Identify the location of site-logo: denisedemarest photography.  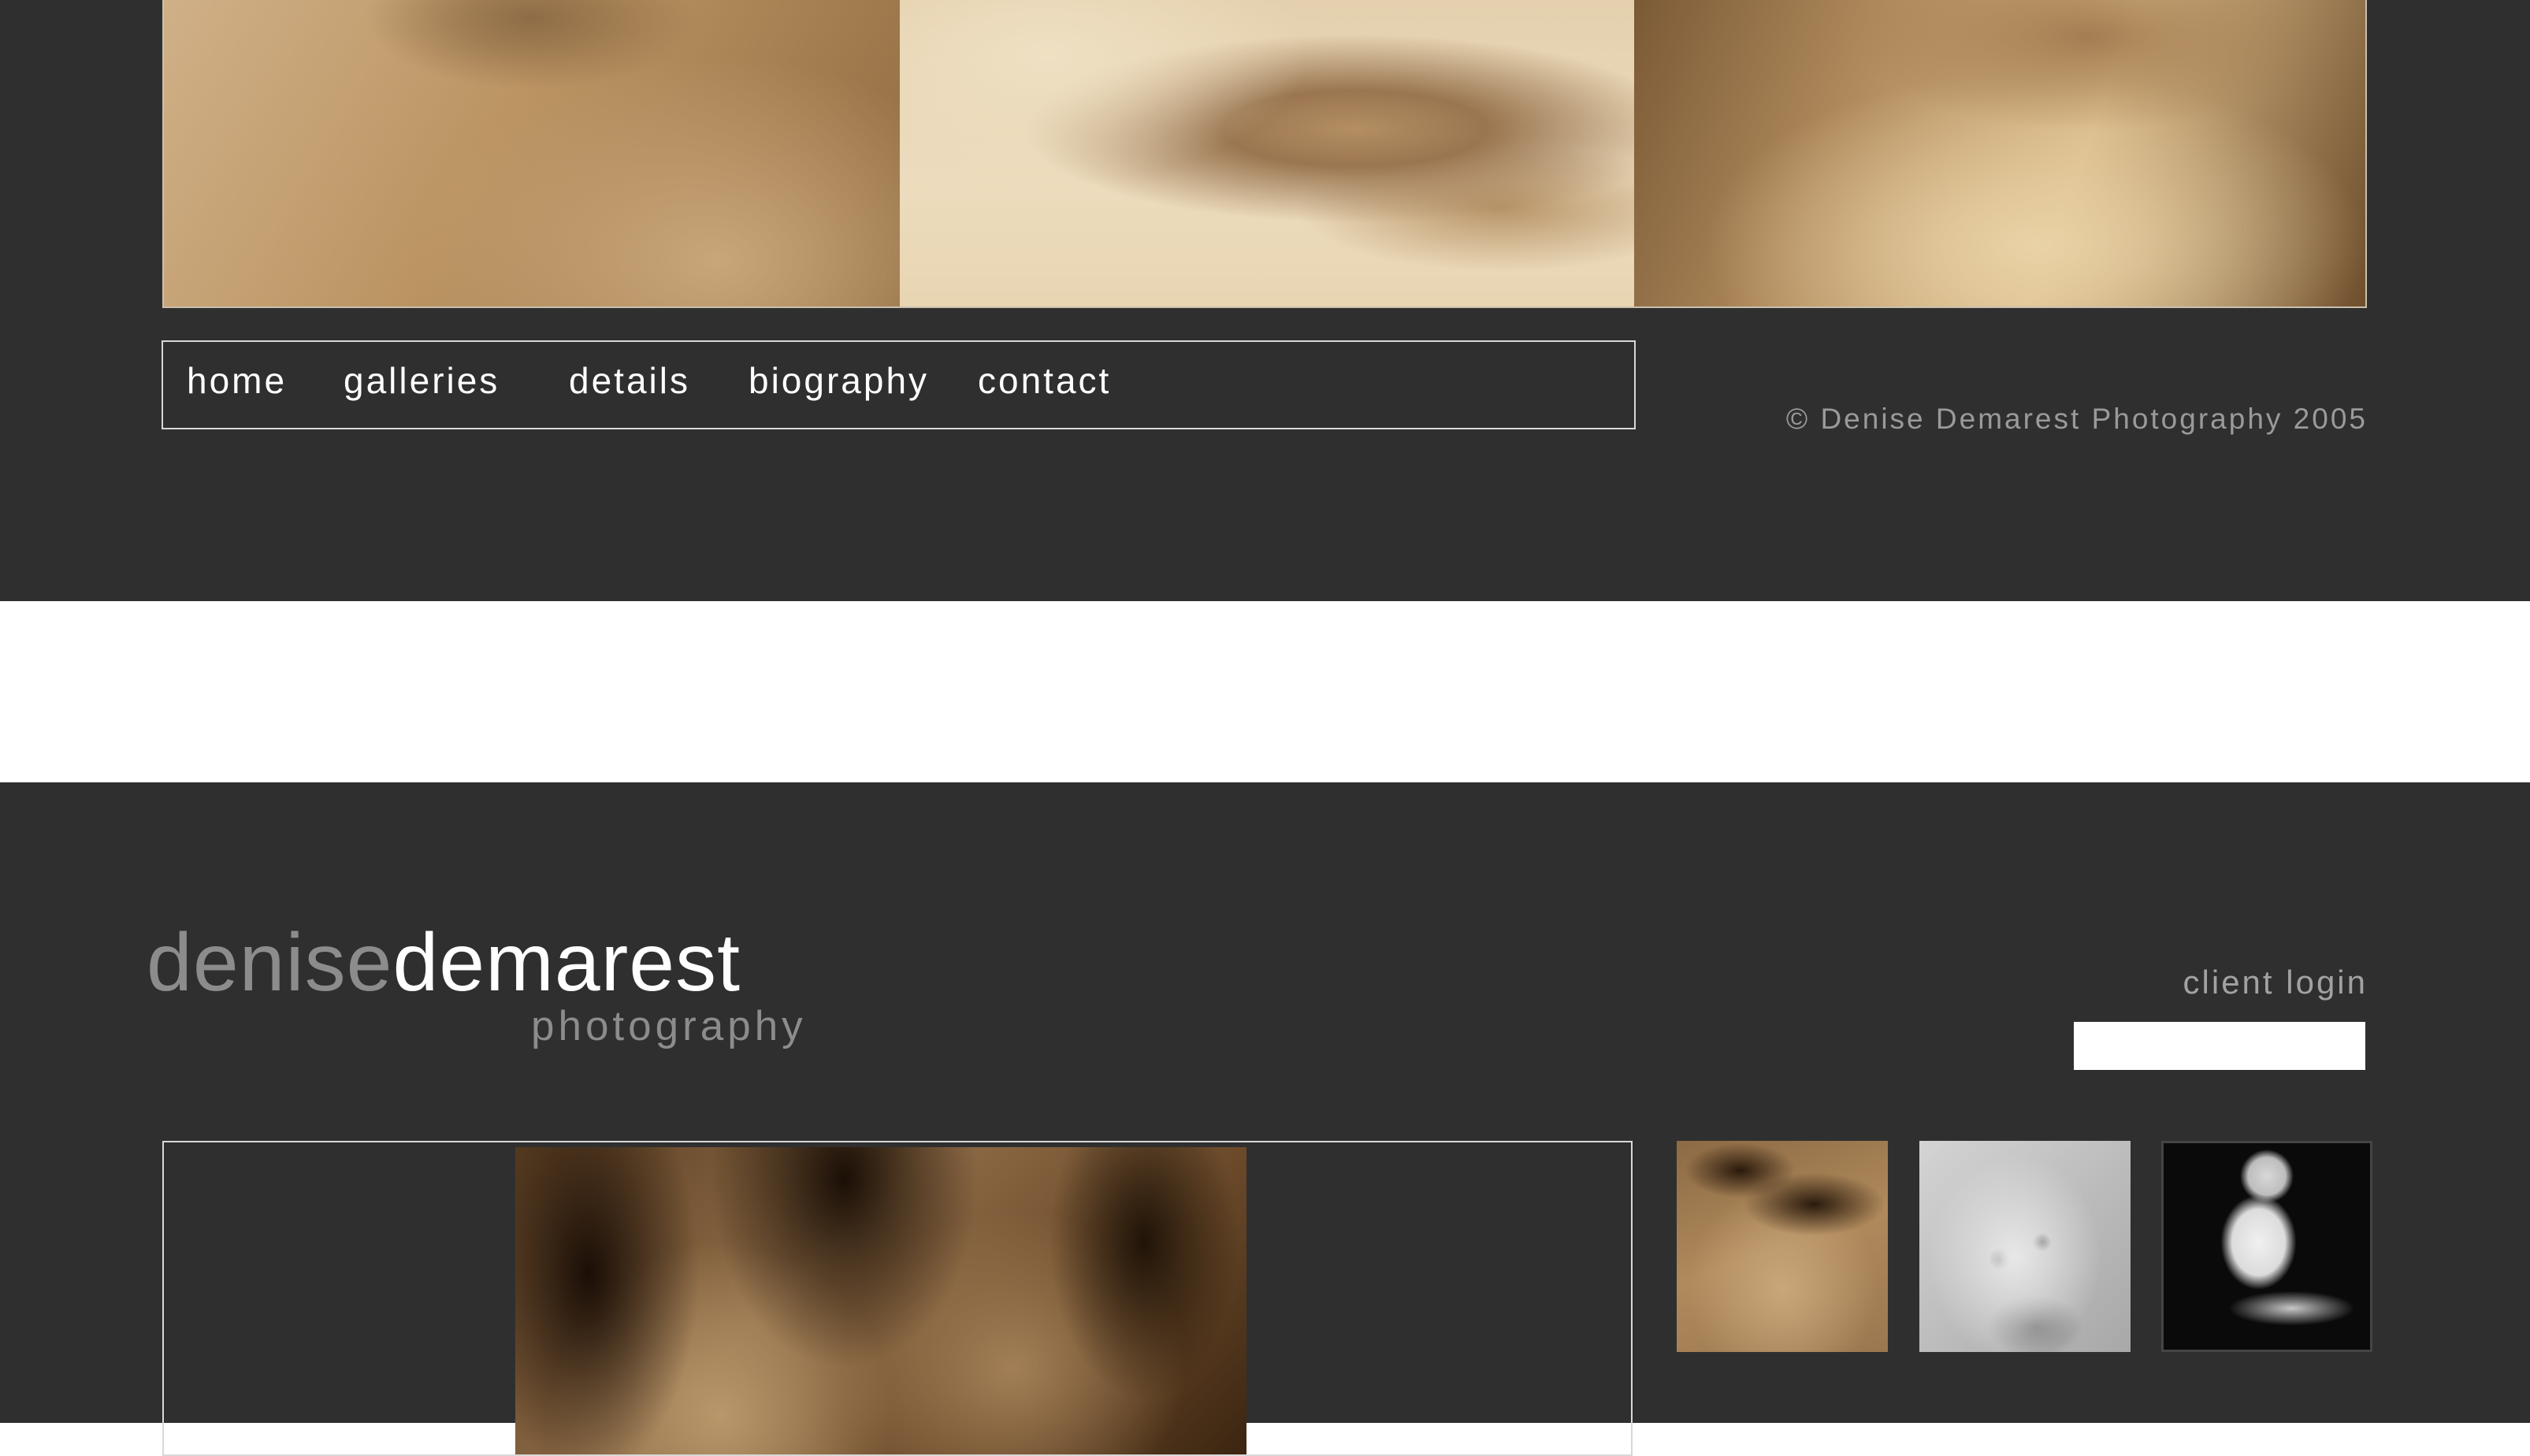
(475, 984).